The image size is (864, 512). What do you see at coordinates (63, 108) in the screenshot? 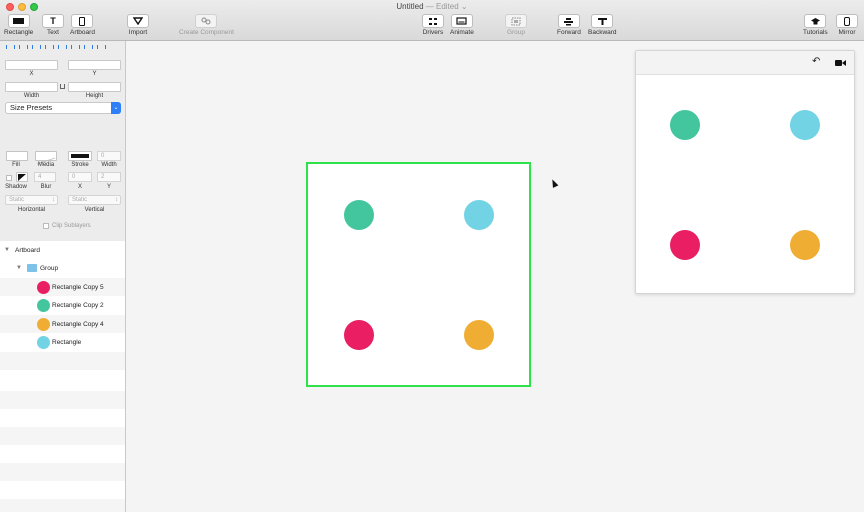
I see `size-presets-dropdown: Size Presets ⌄` at bounding box center [63, 108].